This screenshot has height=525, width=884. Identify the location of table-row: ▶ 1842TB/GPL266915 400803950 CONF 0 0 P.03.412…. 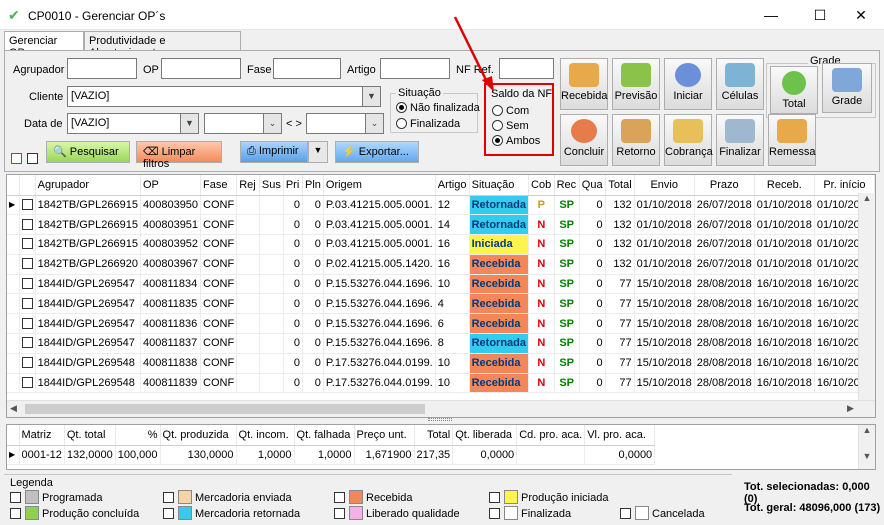
(441, 205).